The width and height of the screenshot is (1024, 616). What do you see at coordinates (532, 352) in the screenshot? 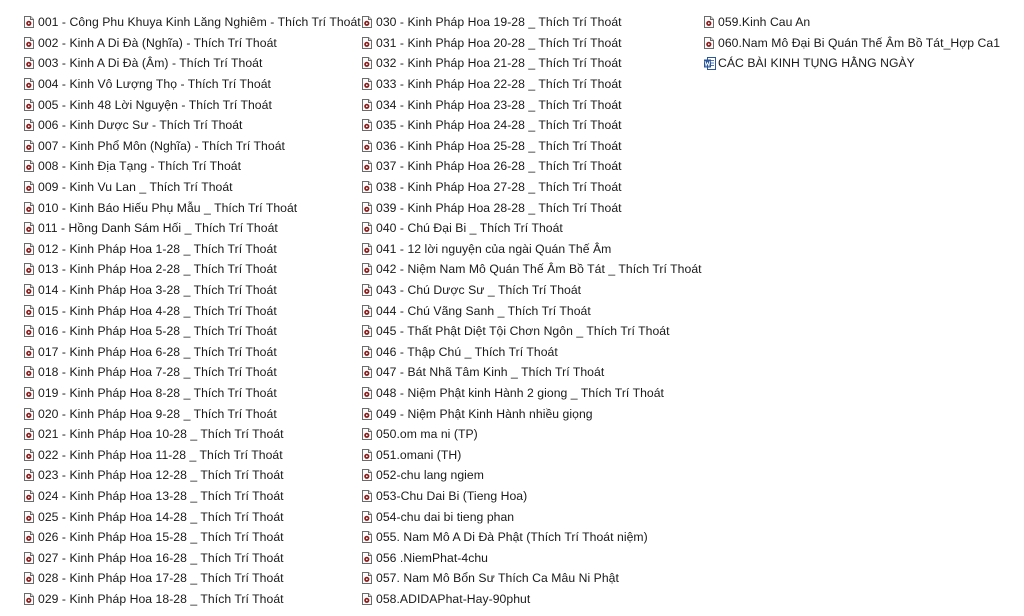
I see `file-item: 046 - Thập Chú _ Thích Trí Thoát` at bounding box center [532, 352].